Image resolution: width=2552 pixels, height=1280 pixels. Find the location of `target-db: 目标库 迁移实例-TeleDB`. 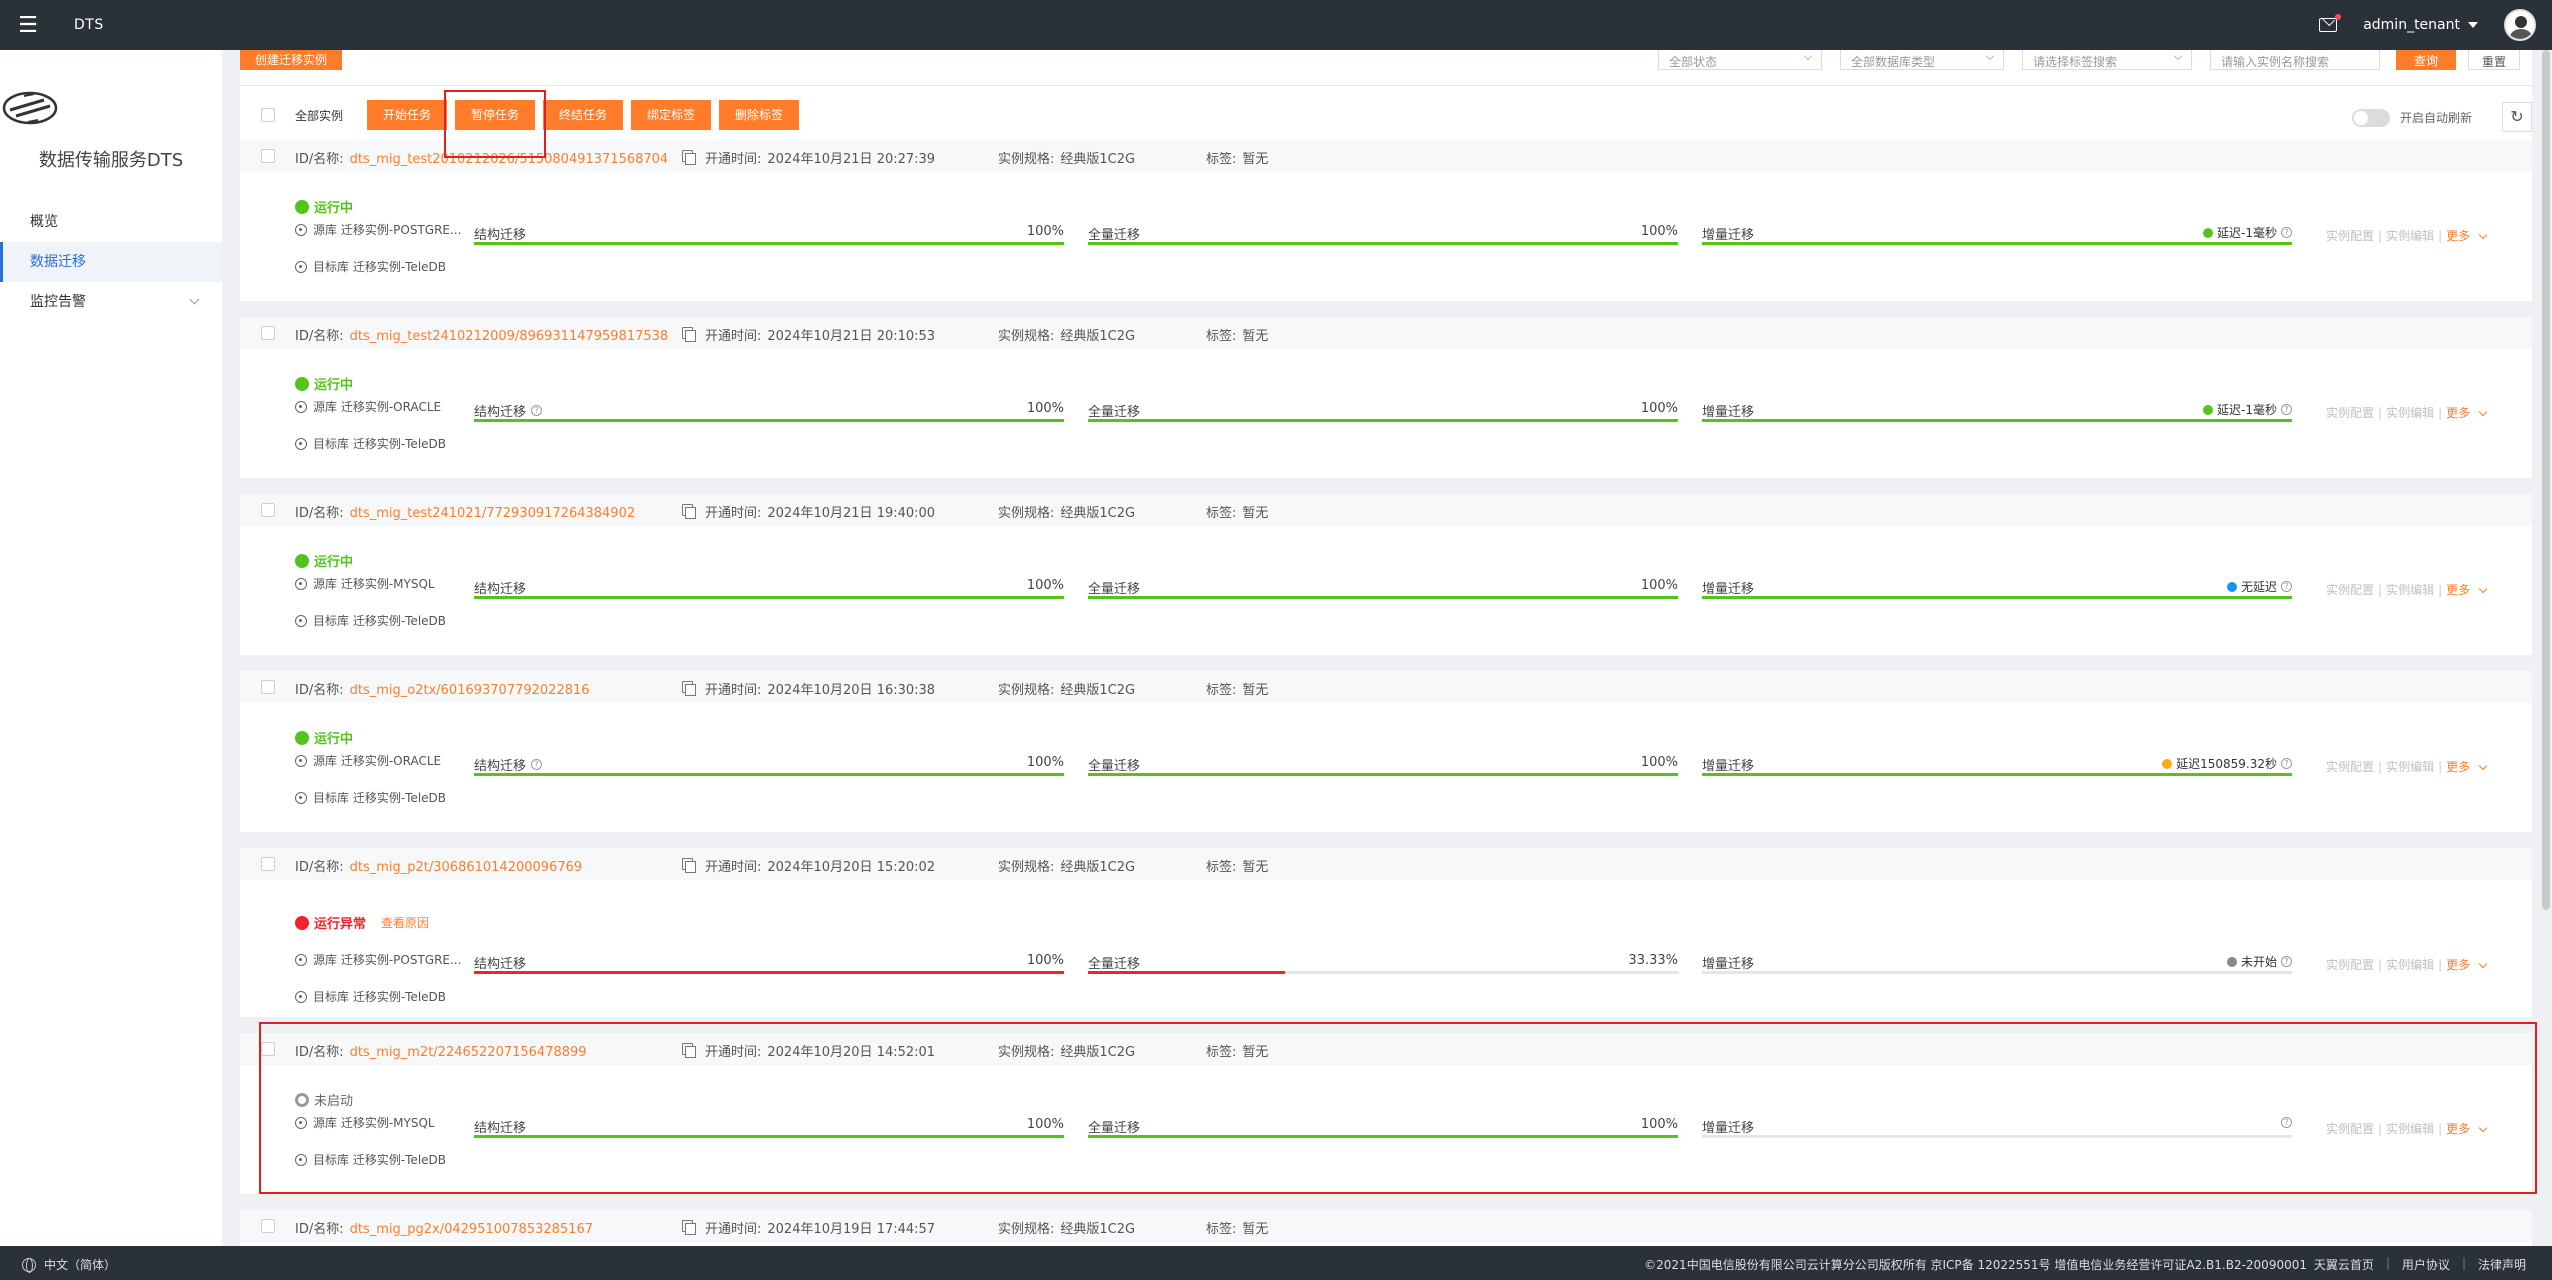

target-db: 目标库 迁移实例-TeleDB is located at coordinates (370, 620).